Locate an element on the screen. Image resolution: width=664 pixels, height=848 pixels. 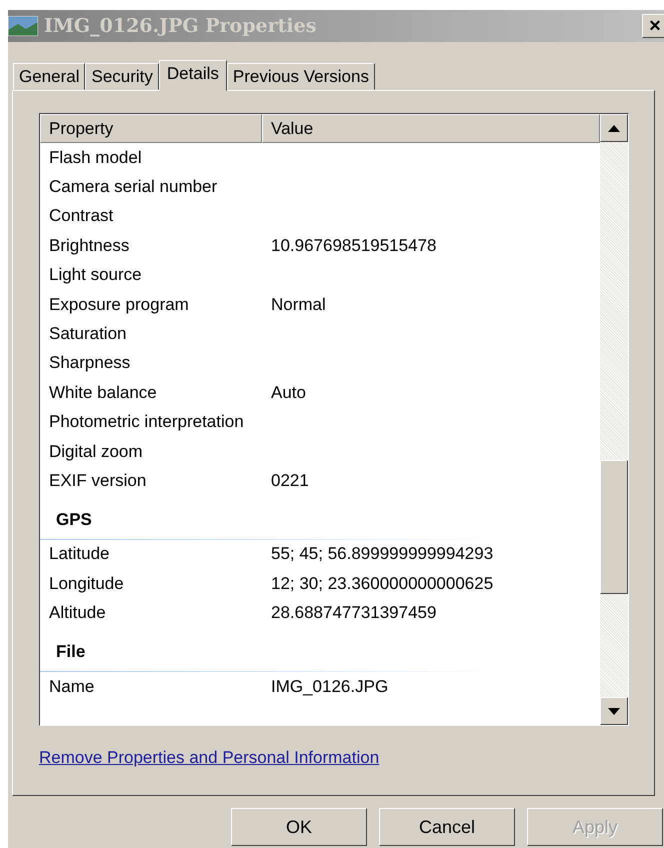
property-name: Sharpness is located at coordinates (90, 363).